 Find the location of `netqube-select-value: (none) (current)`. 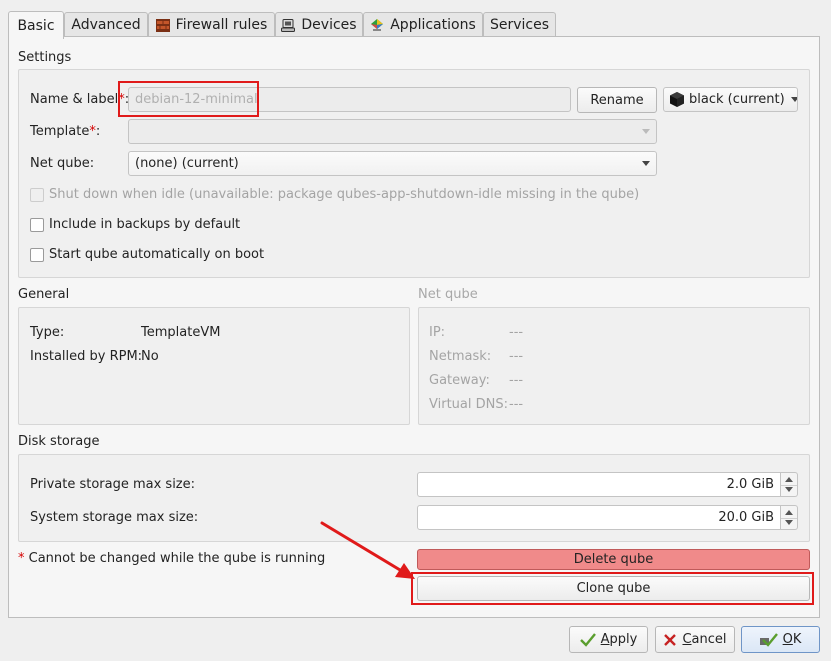

netqube-select-value: (none) (current) is located at coordinates (187, 163).